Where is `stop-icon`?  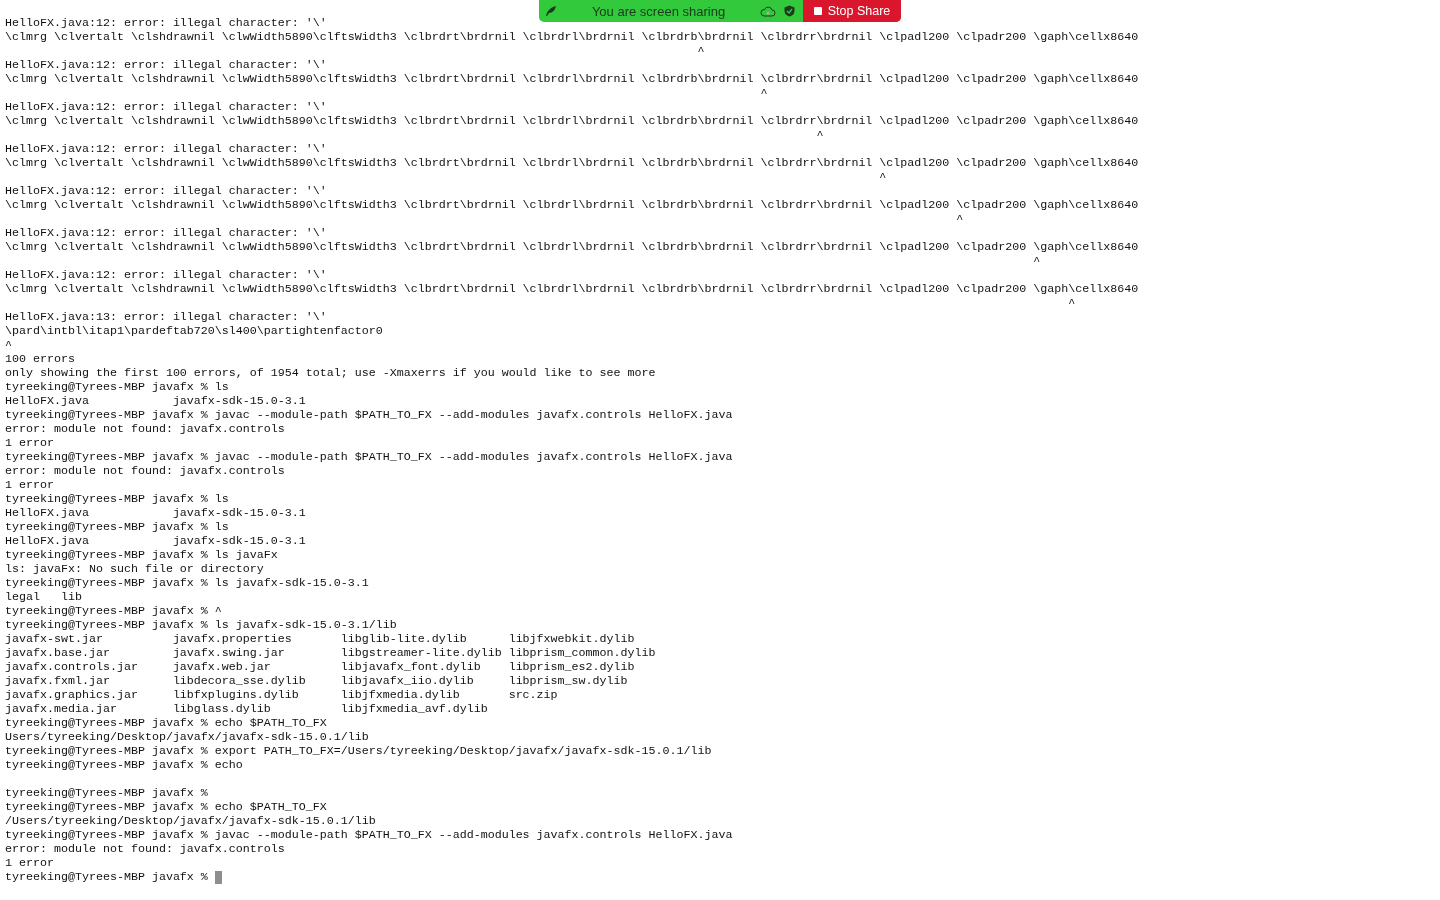 stop-icon is located at coordinates (817, 11).